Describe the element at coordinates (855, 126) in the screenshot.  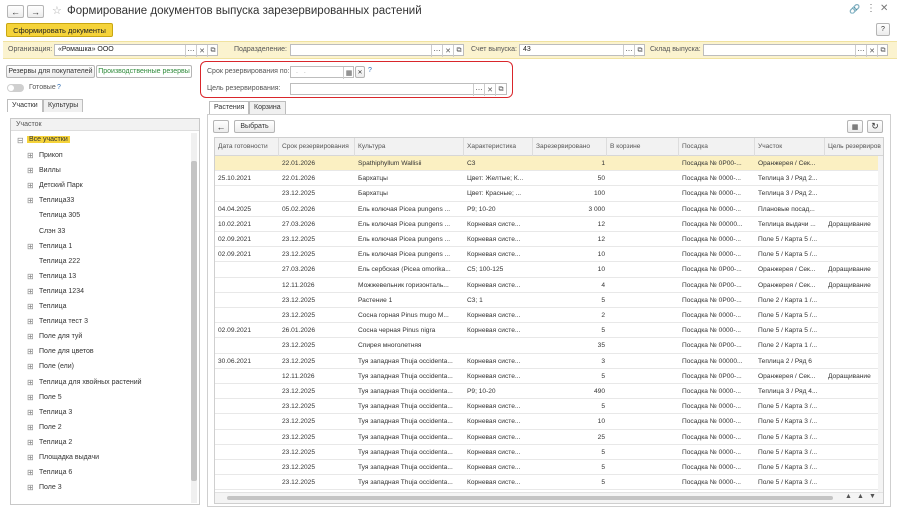
I see `table-settings-button: ▦` at that location.